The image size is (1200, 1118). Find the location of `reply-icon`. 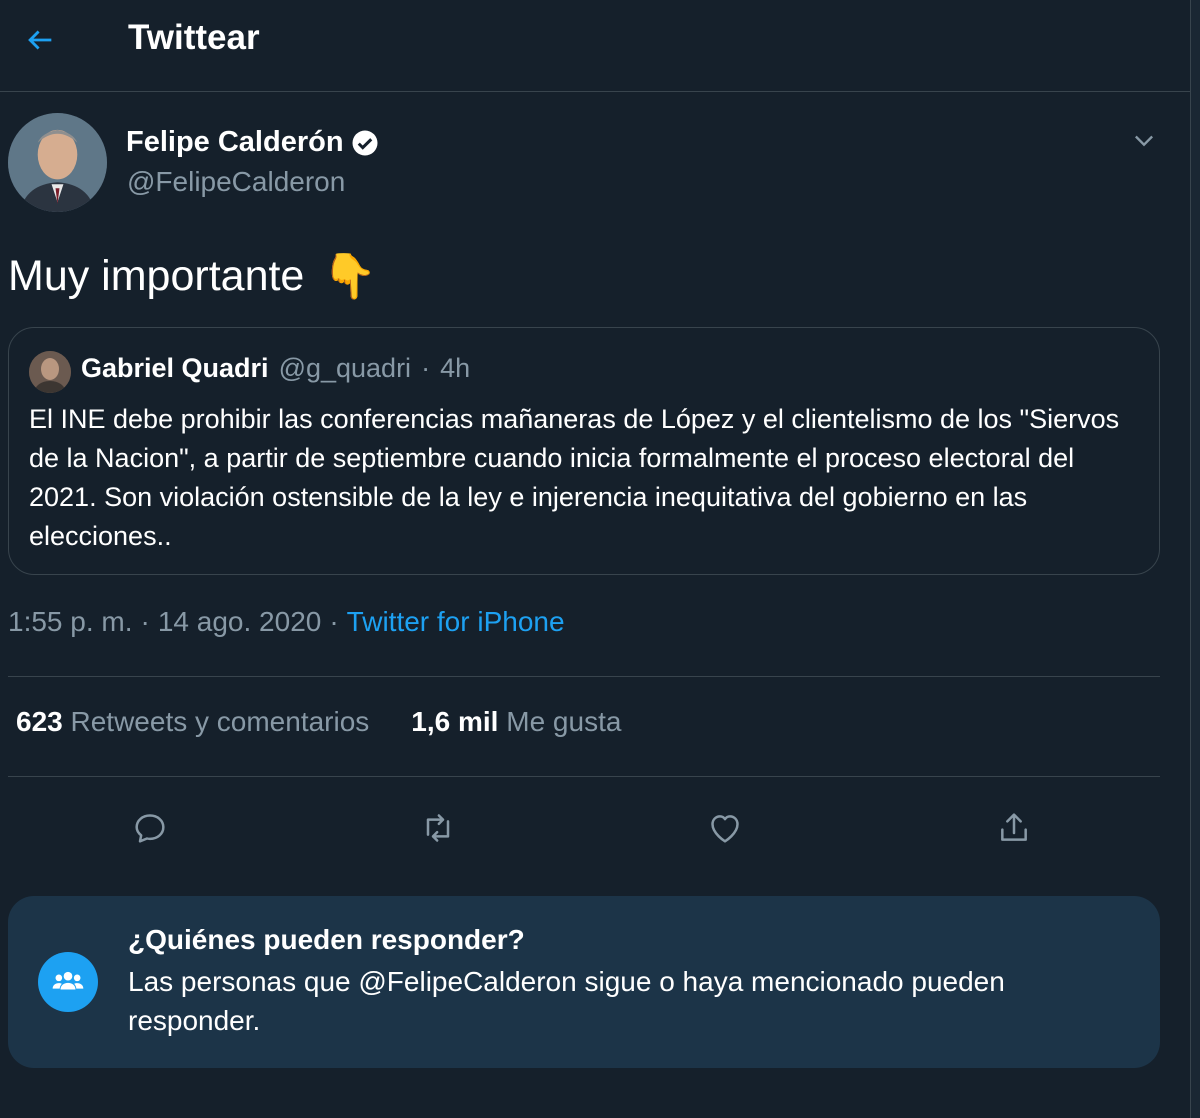

reply-icon is located at coordinates (150, 828).